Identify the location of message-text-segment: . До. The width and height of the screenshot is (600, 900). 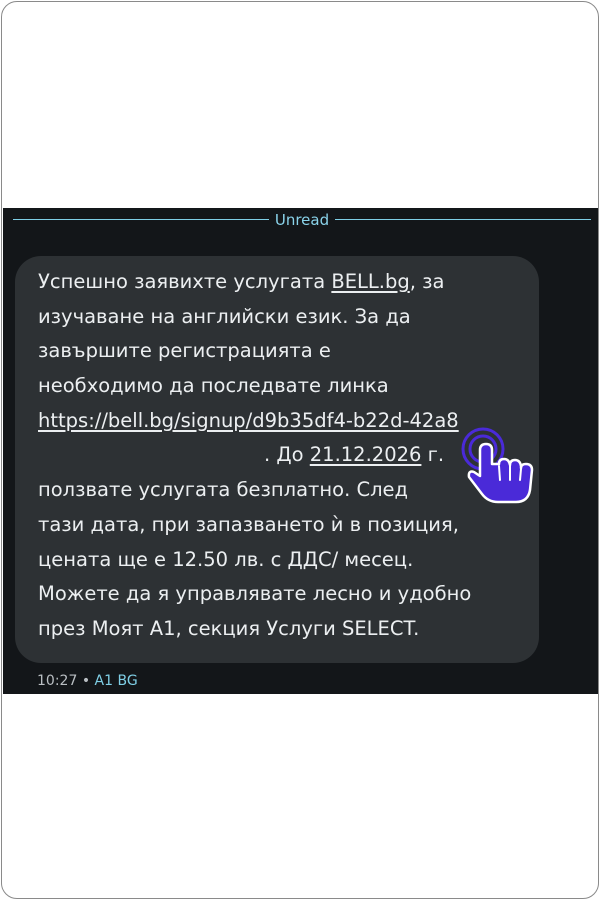
(287, 455).